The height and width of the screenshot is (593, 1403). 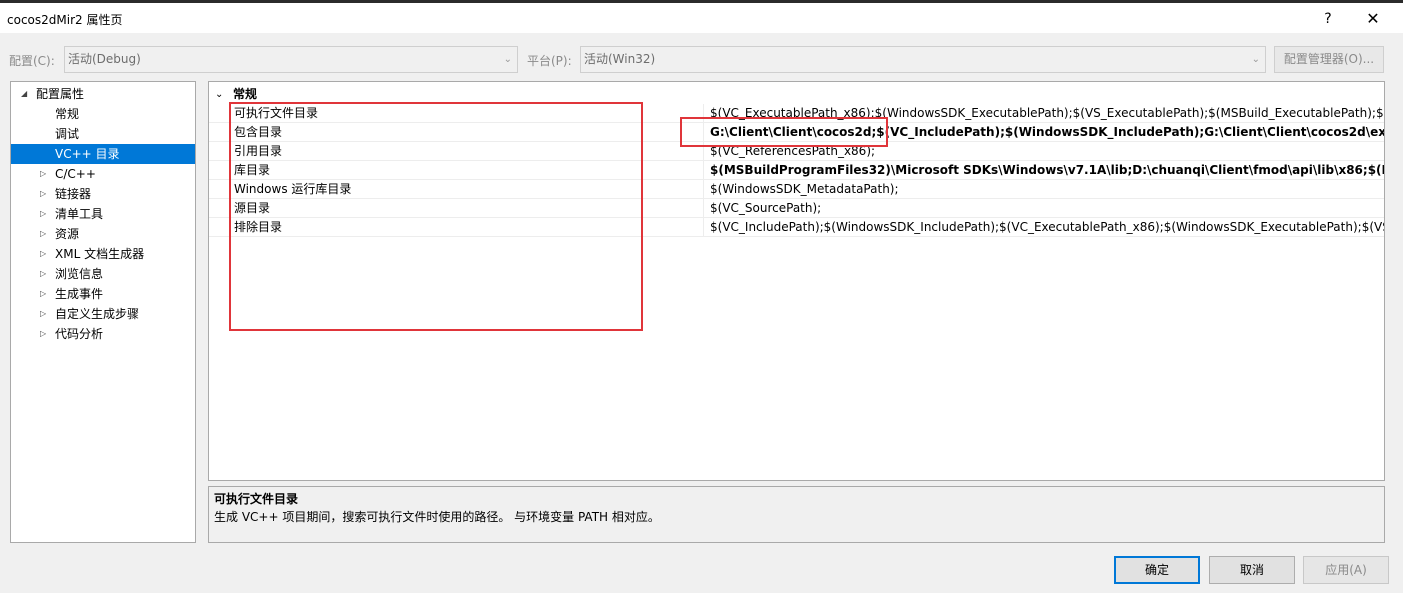 I want to click on property-value: $(WindowsSDK_MetadataPath);, so click(x=1047, y=189).